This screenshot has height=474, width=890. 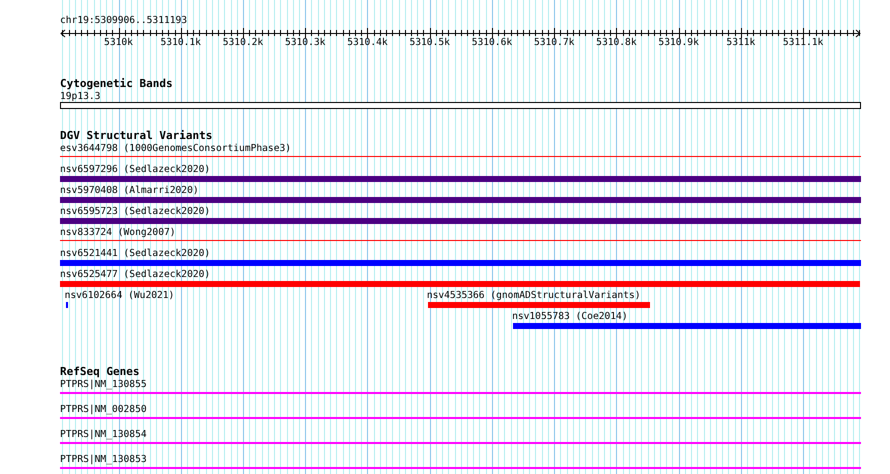 What do you see at coordinates (136, 136) in the screenshot?
I see `track-title: DGV Structural Variants` at bounding box center [136, 136].